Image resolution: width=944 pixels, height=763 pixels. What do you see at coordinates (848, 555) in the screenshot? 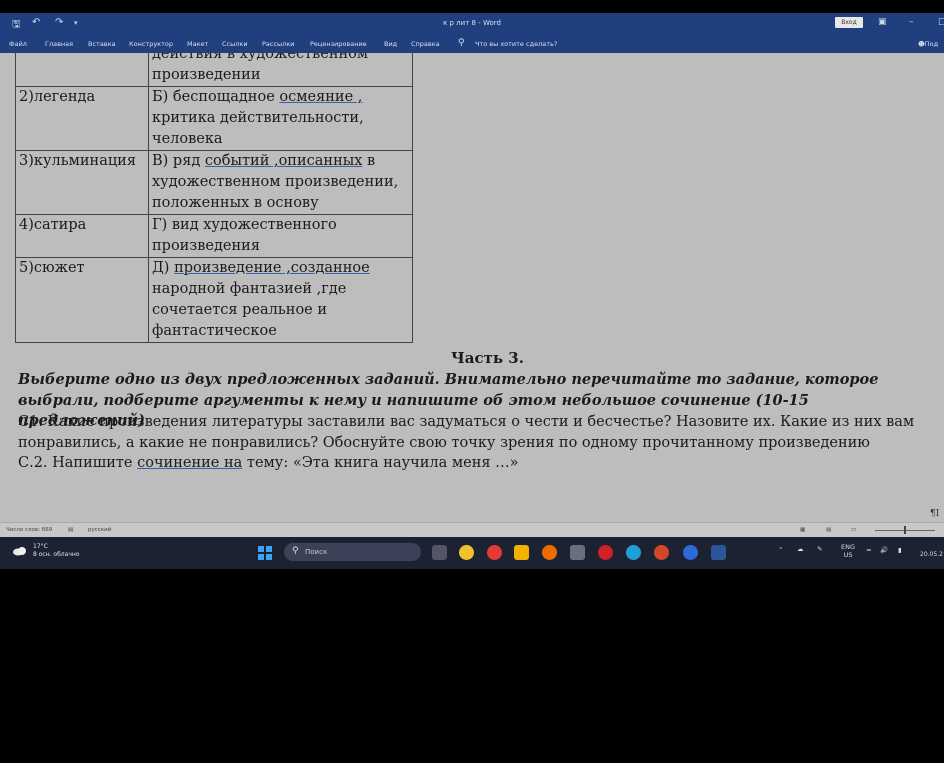
I see `lang-bottom: US` at bounding box center [848, 555].